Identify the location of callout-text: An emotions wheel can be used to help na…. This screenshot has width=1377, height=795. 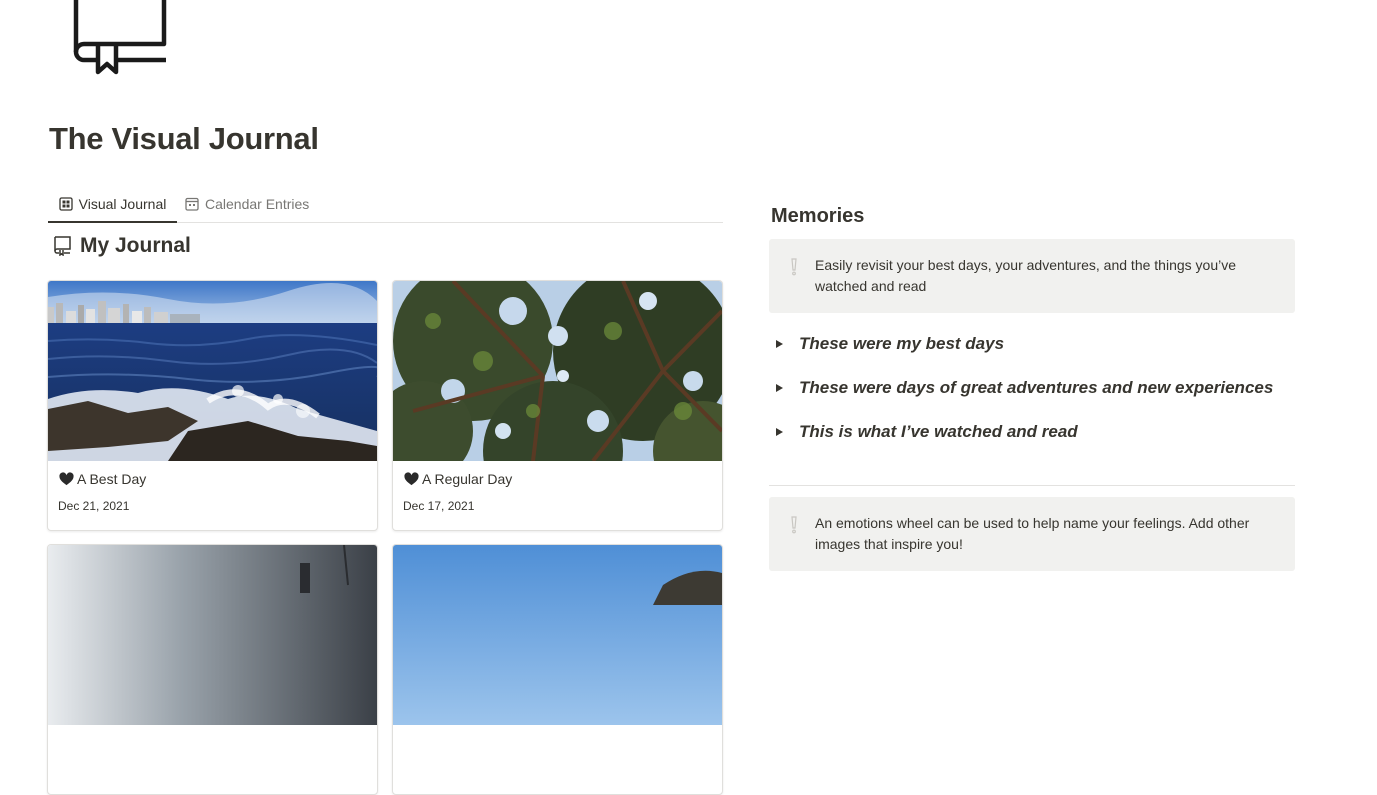
(1032, 533).